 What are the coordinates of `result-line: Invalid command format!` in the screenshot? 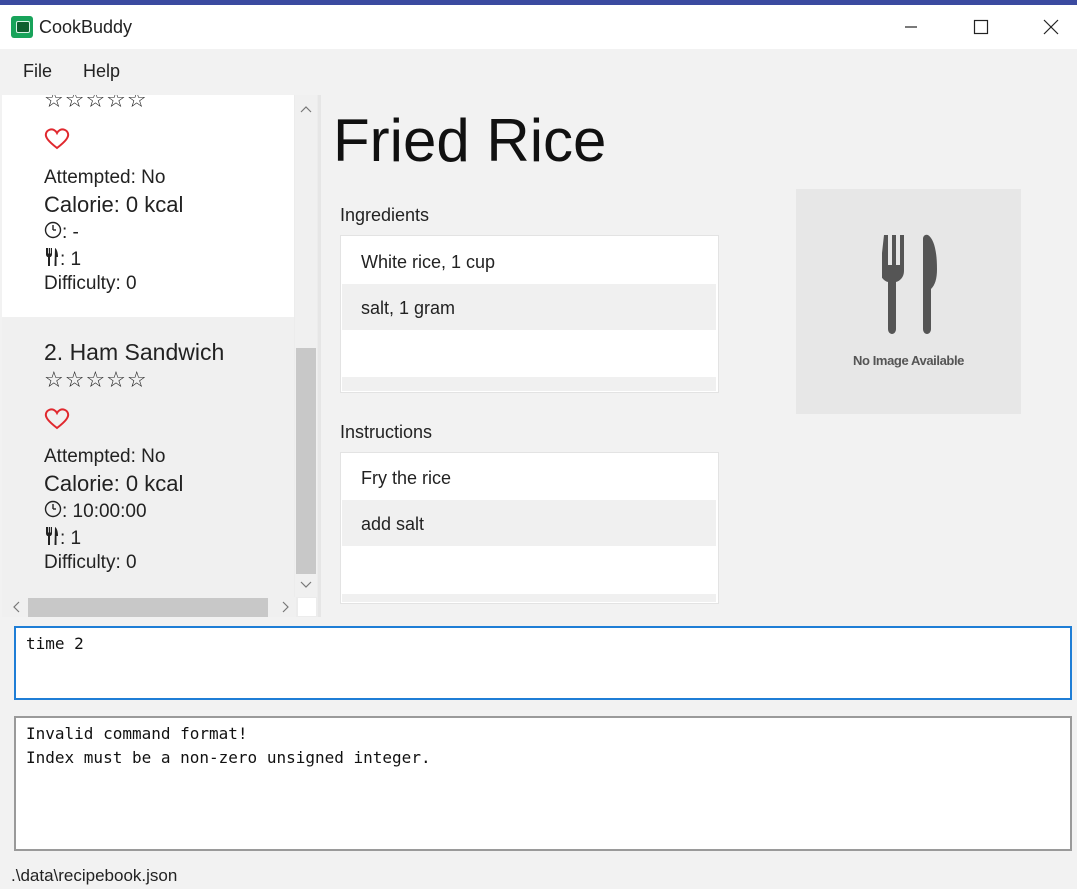 It's located at (137, 733).